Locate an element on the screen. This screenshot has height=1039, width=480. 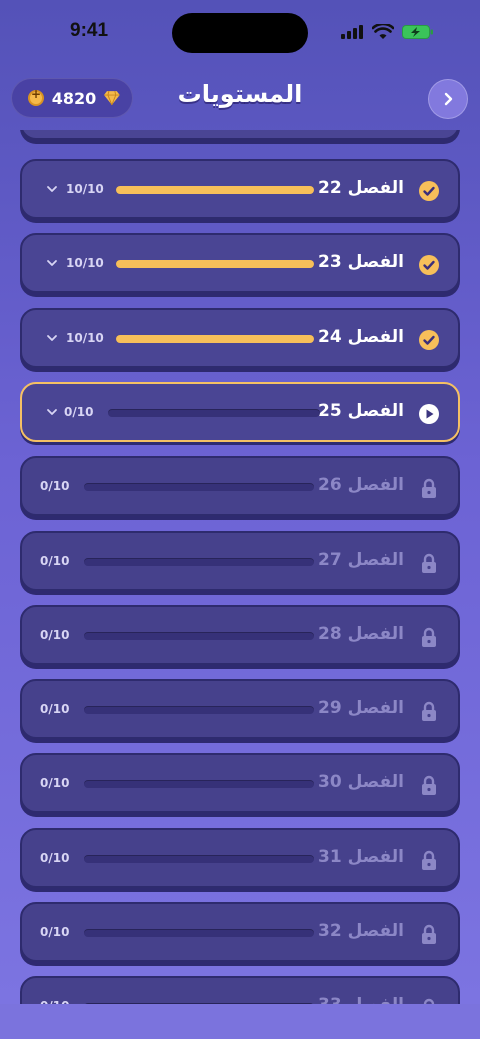
coin-count: 4820 is located at coordinates (74, 98).